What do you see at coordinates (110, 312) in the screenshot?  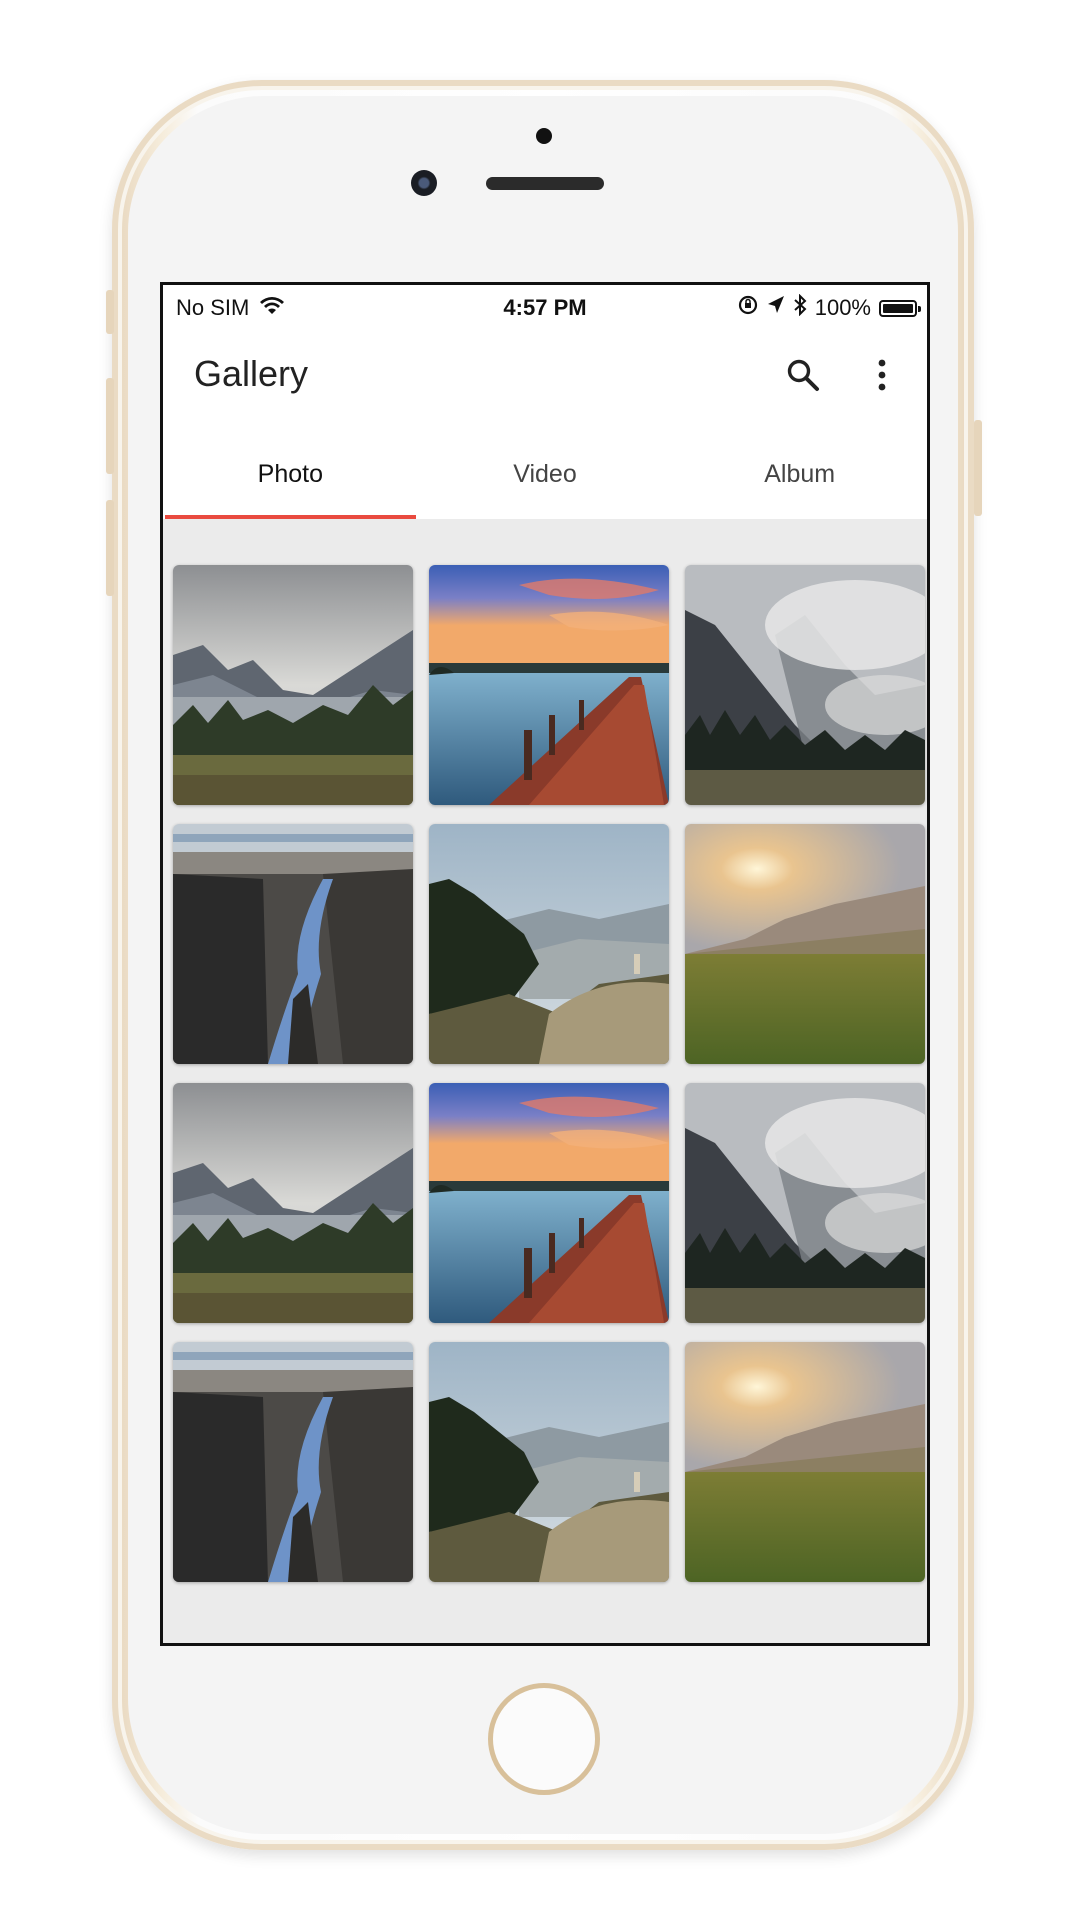 I see `mute-switch` at bounding box center [110, 312].